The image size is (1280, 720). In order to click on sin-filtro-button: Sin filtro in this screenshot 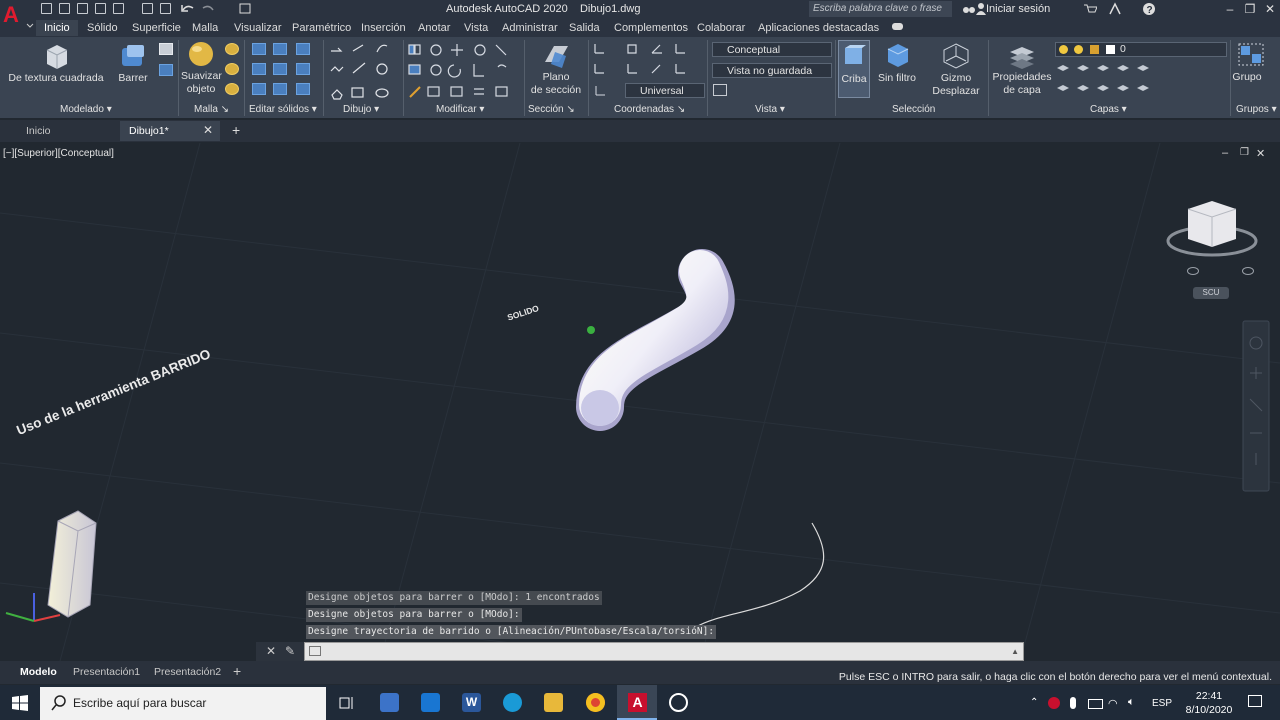, I will do `click(897, 69)`.